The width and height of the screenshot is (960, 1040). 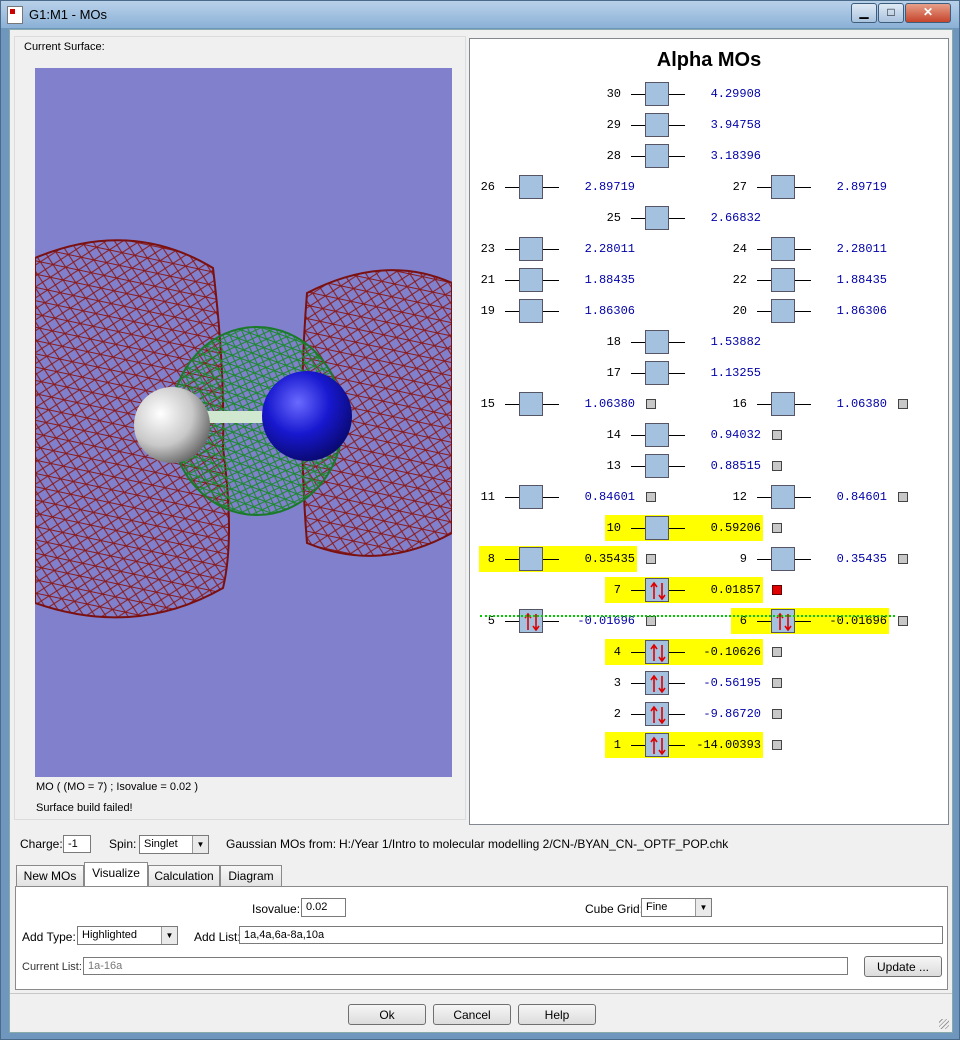 I want to click on gaussian-mos-label: Gaussian MOs from:, so click(x=281, y=844).